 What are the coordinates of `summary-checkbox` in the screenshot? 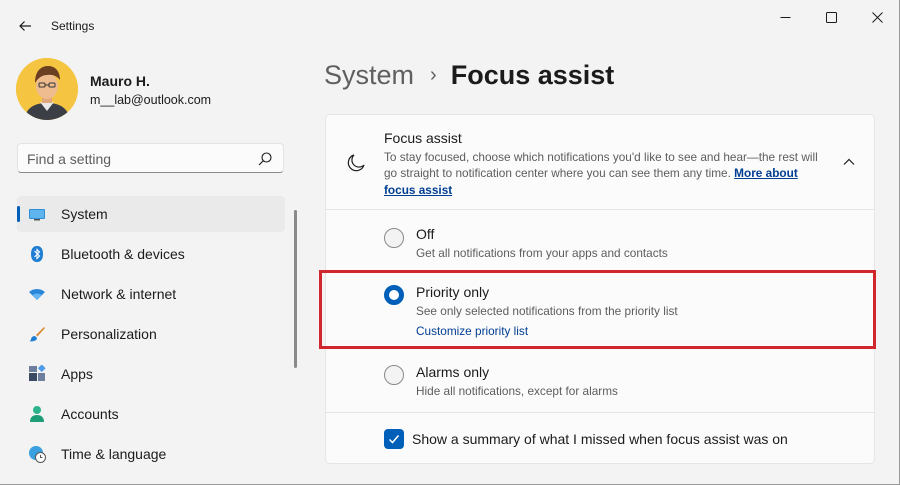 It's located at (394, 439).